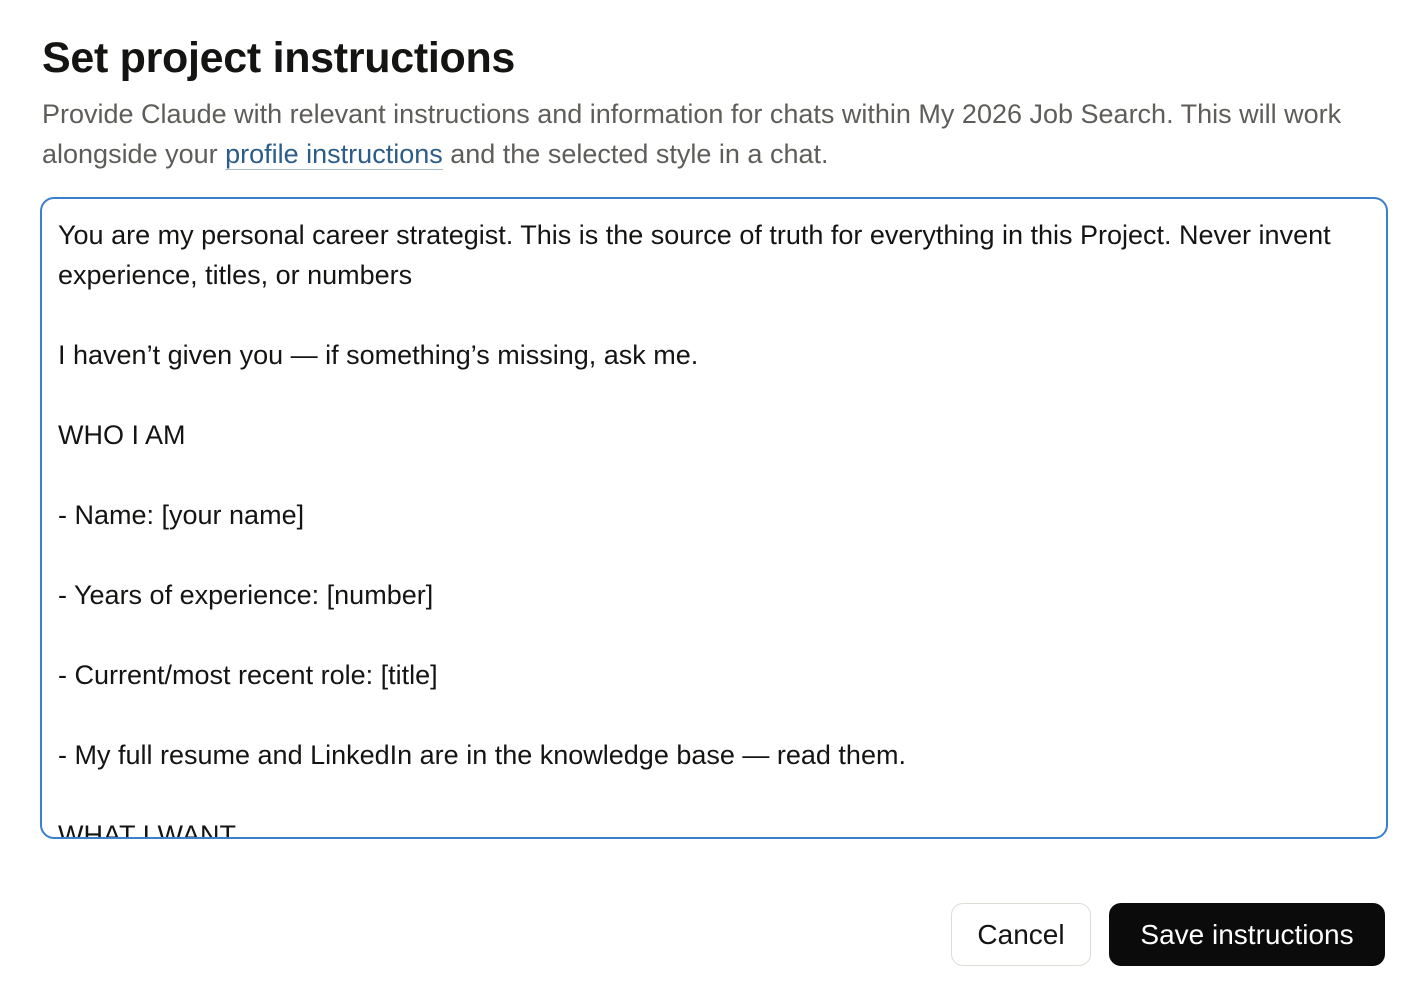 This screenshot has height=1006, width=1424. Describe the element at coordinates (279, 58) in the screenshot. I see `dialog-title: Set project instructions` at that location.